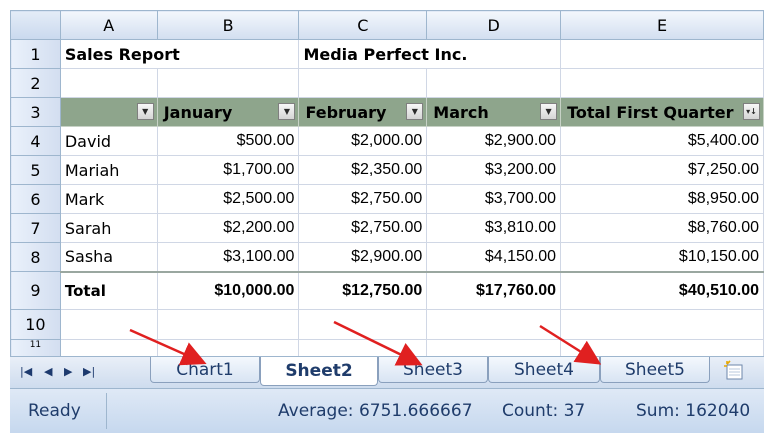 This screenshot has height=433, width=764. Describe the element at coordinates (35, 25) in the screenshot. I see `select-all-corner` at that location.